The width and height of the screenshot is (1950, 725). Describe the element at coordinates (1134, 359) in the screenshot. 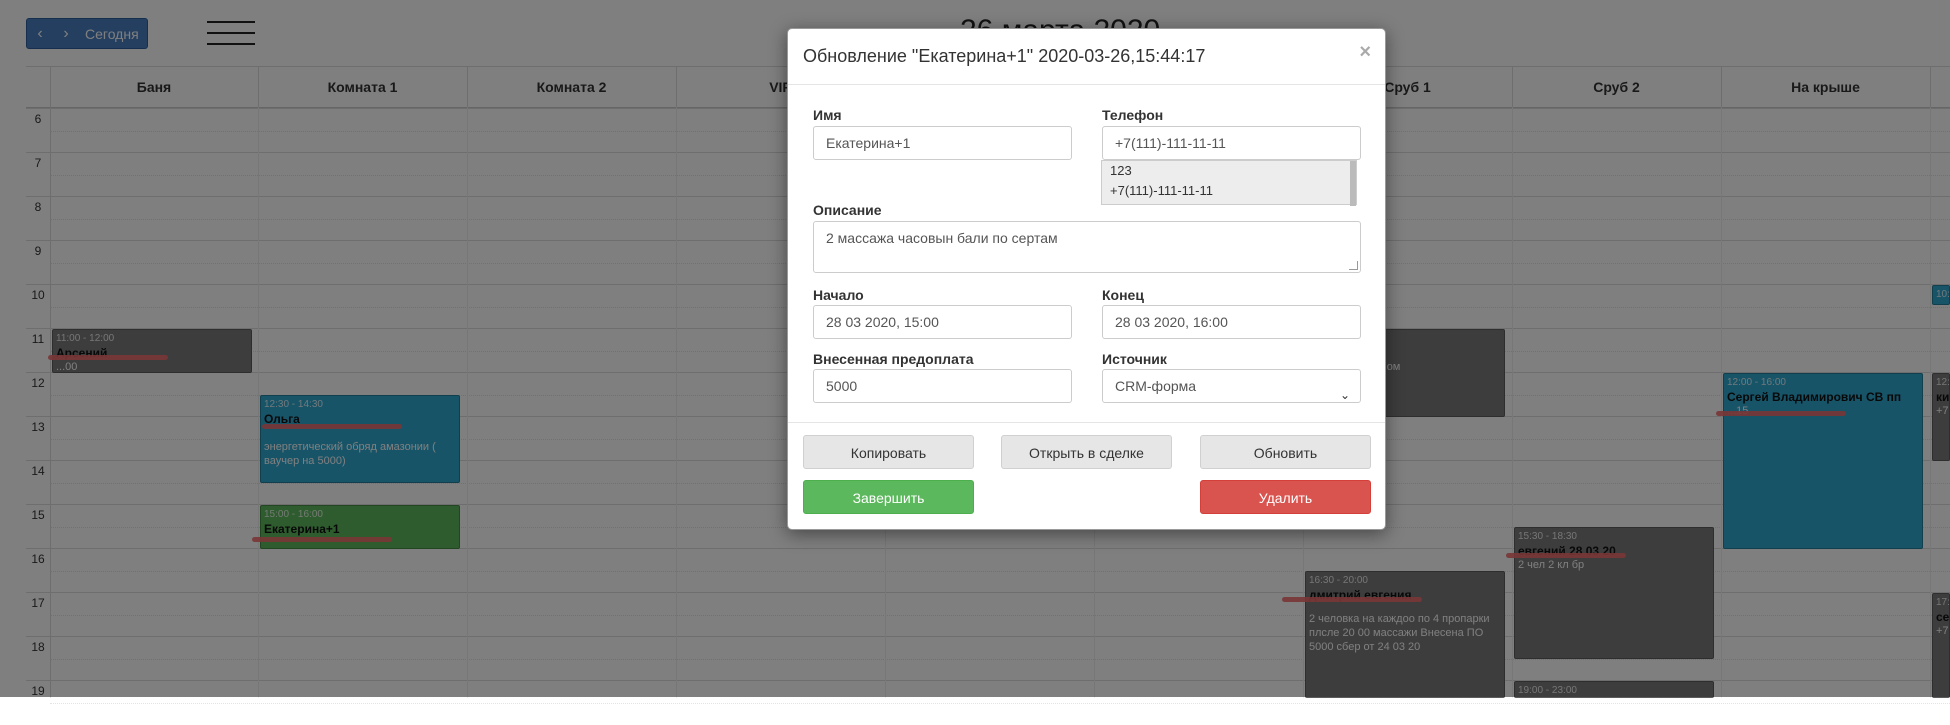

I see `source-label: Источник` at that location.